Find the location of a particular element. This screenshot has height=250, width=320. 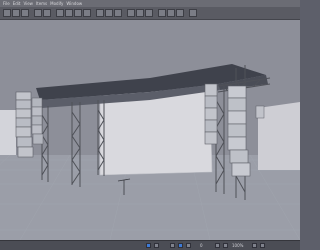

menu-item-window: Window is located at coordinates (74, 3).